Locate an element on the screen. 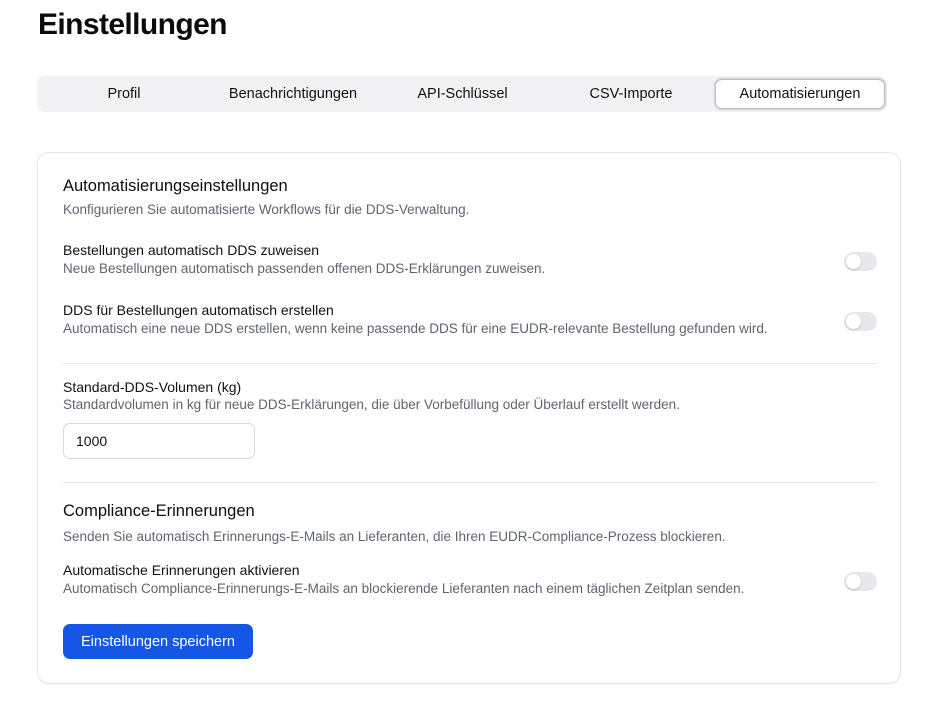 The image size is (925, 712). auto-reminders-toggle is located at coordinates (860, 581).